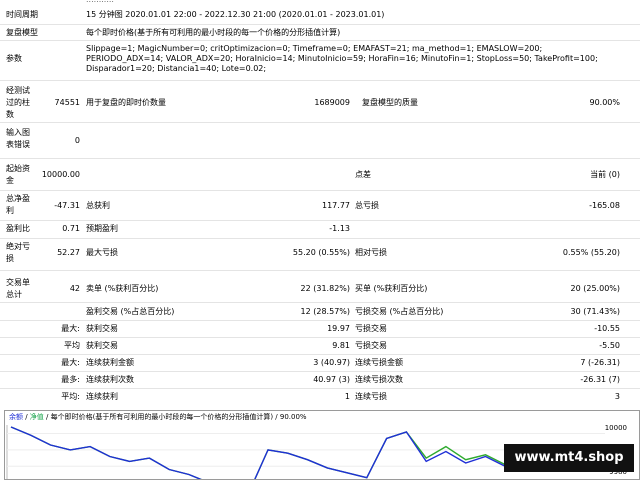  What do you see at coordinates (126, 102) in the screenshot?
I see `ticks-label: 用于复盘的即时价数量` at bounding box center [126, 102].